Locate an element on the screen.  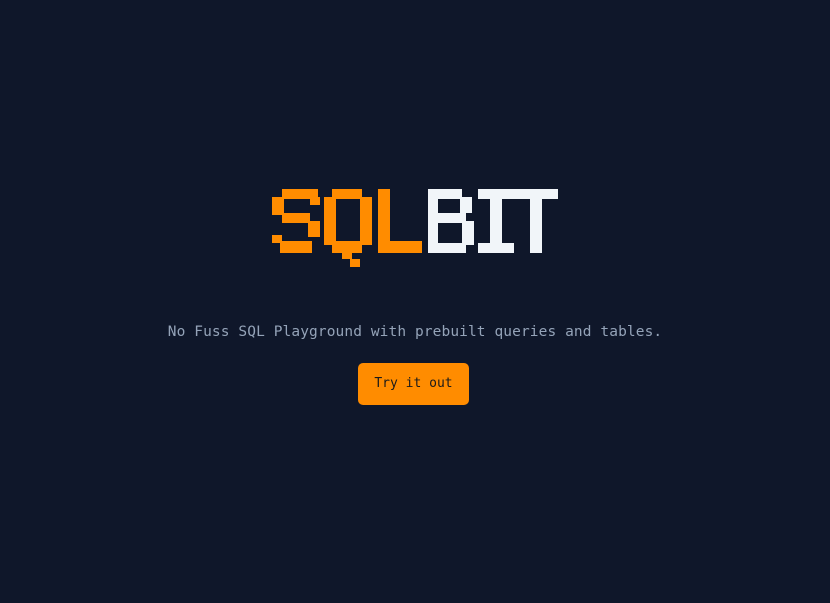
logo-sql-part is located at coordinates (347, 228).